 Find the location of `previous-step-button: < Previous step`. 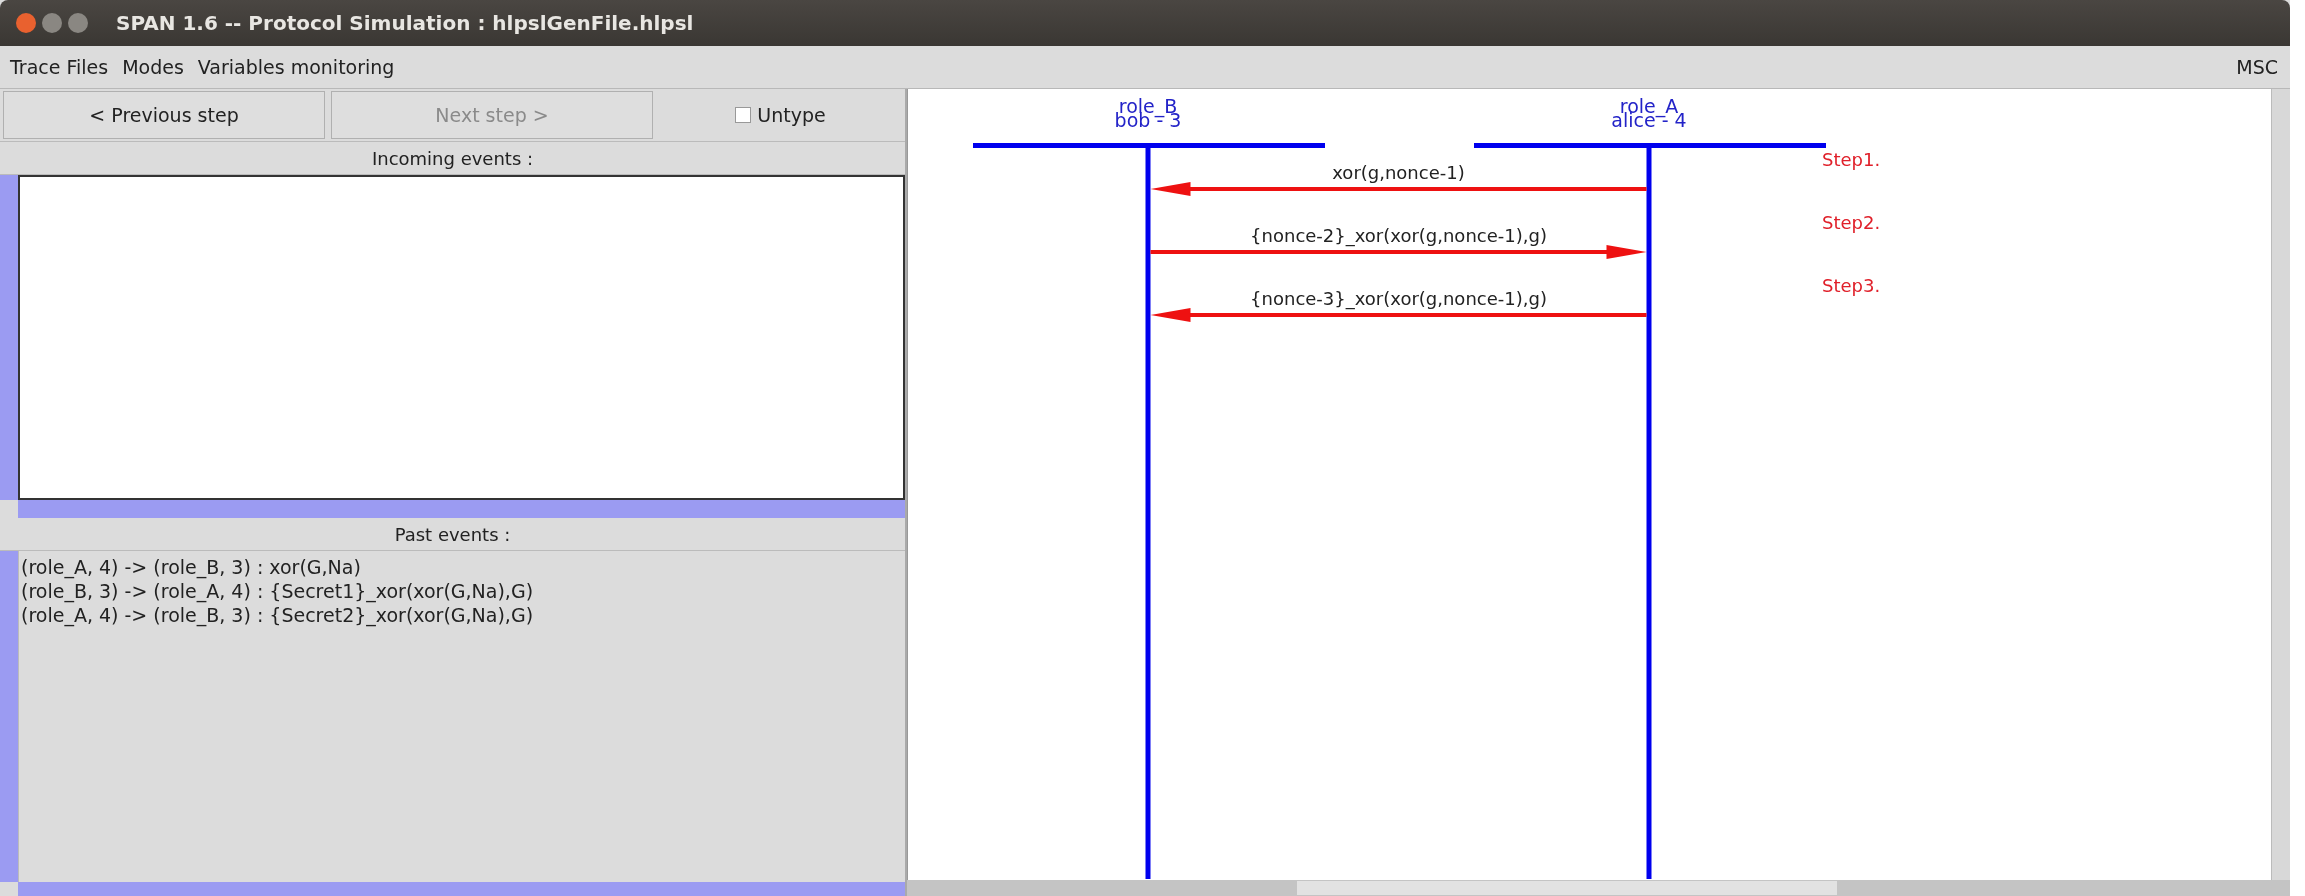

previous-step-button: < Previous step is located at coordinates (164, 115).